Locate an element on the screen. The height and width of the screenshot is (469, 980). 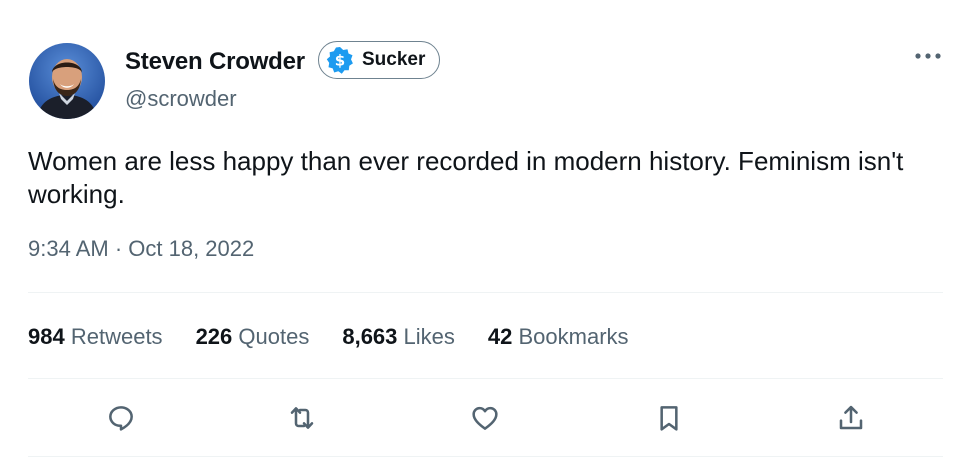
more-dots-icon is located at coordinates (928, 56).